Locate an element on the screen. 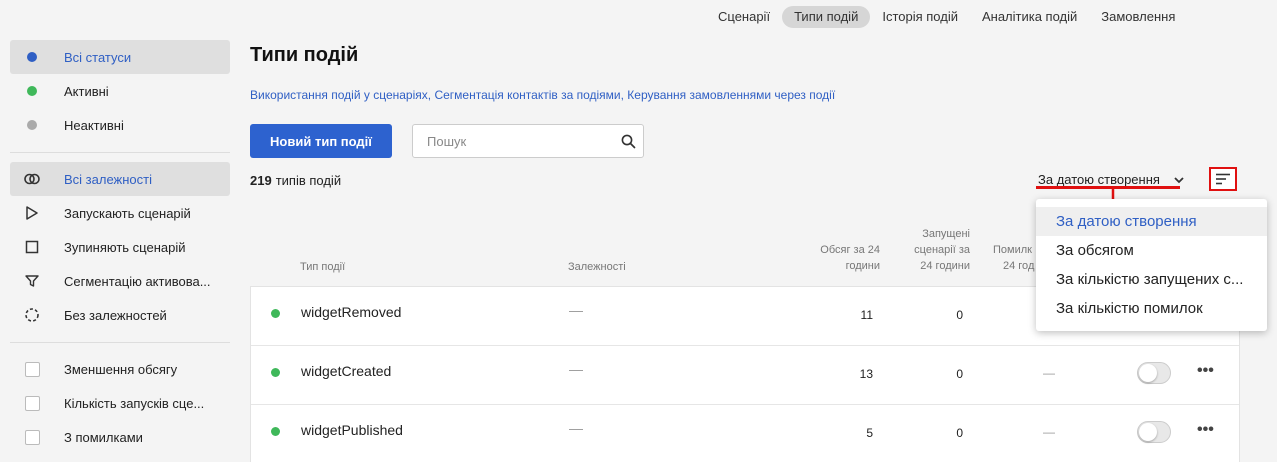 This screenshot has width=1277, height=462. sort-order-button is located at coordinates (1223, 179).